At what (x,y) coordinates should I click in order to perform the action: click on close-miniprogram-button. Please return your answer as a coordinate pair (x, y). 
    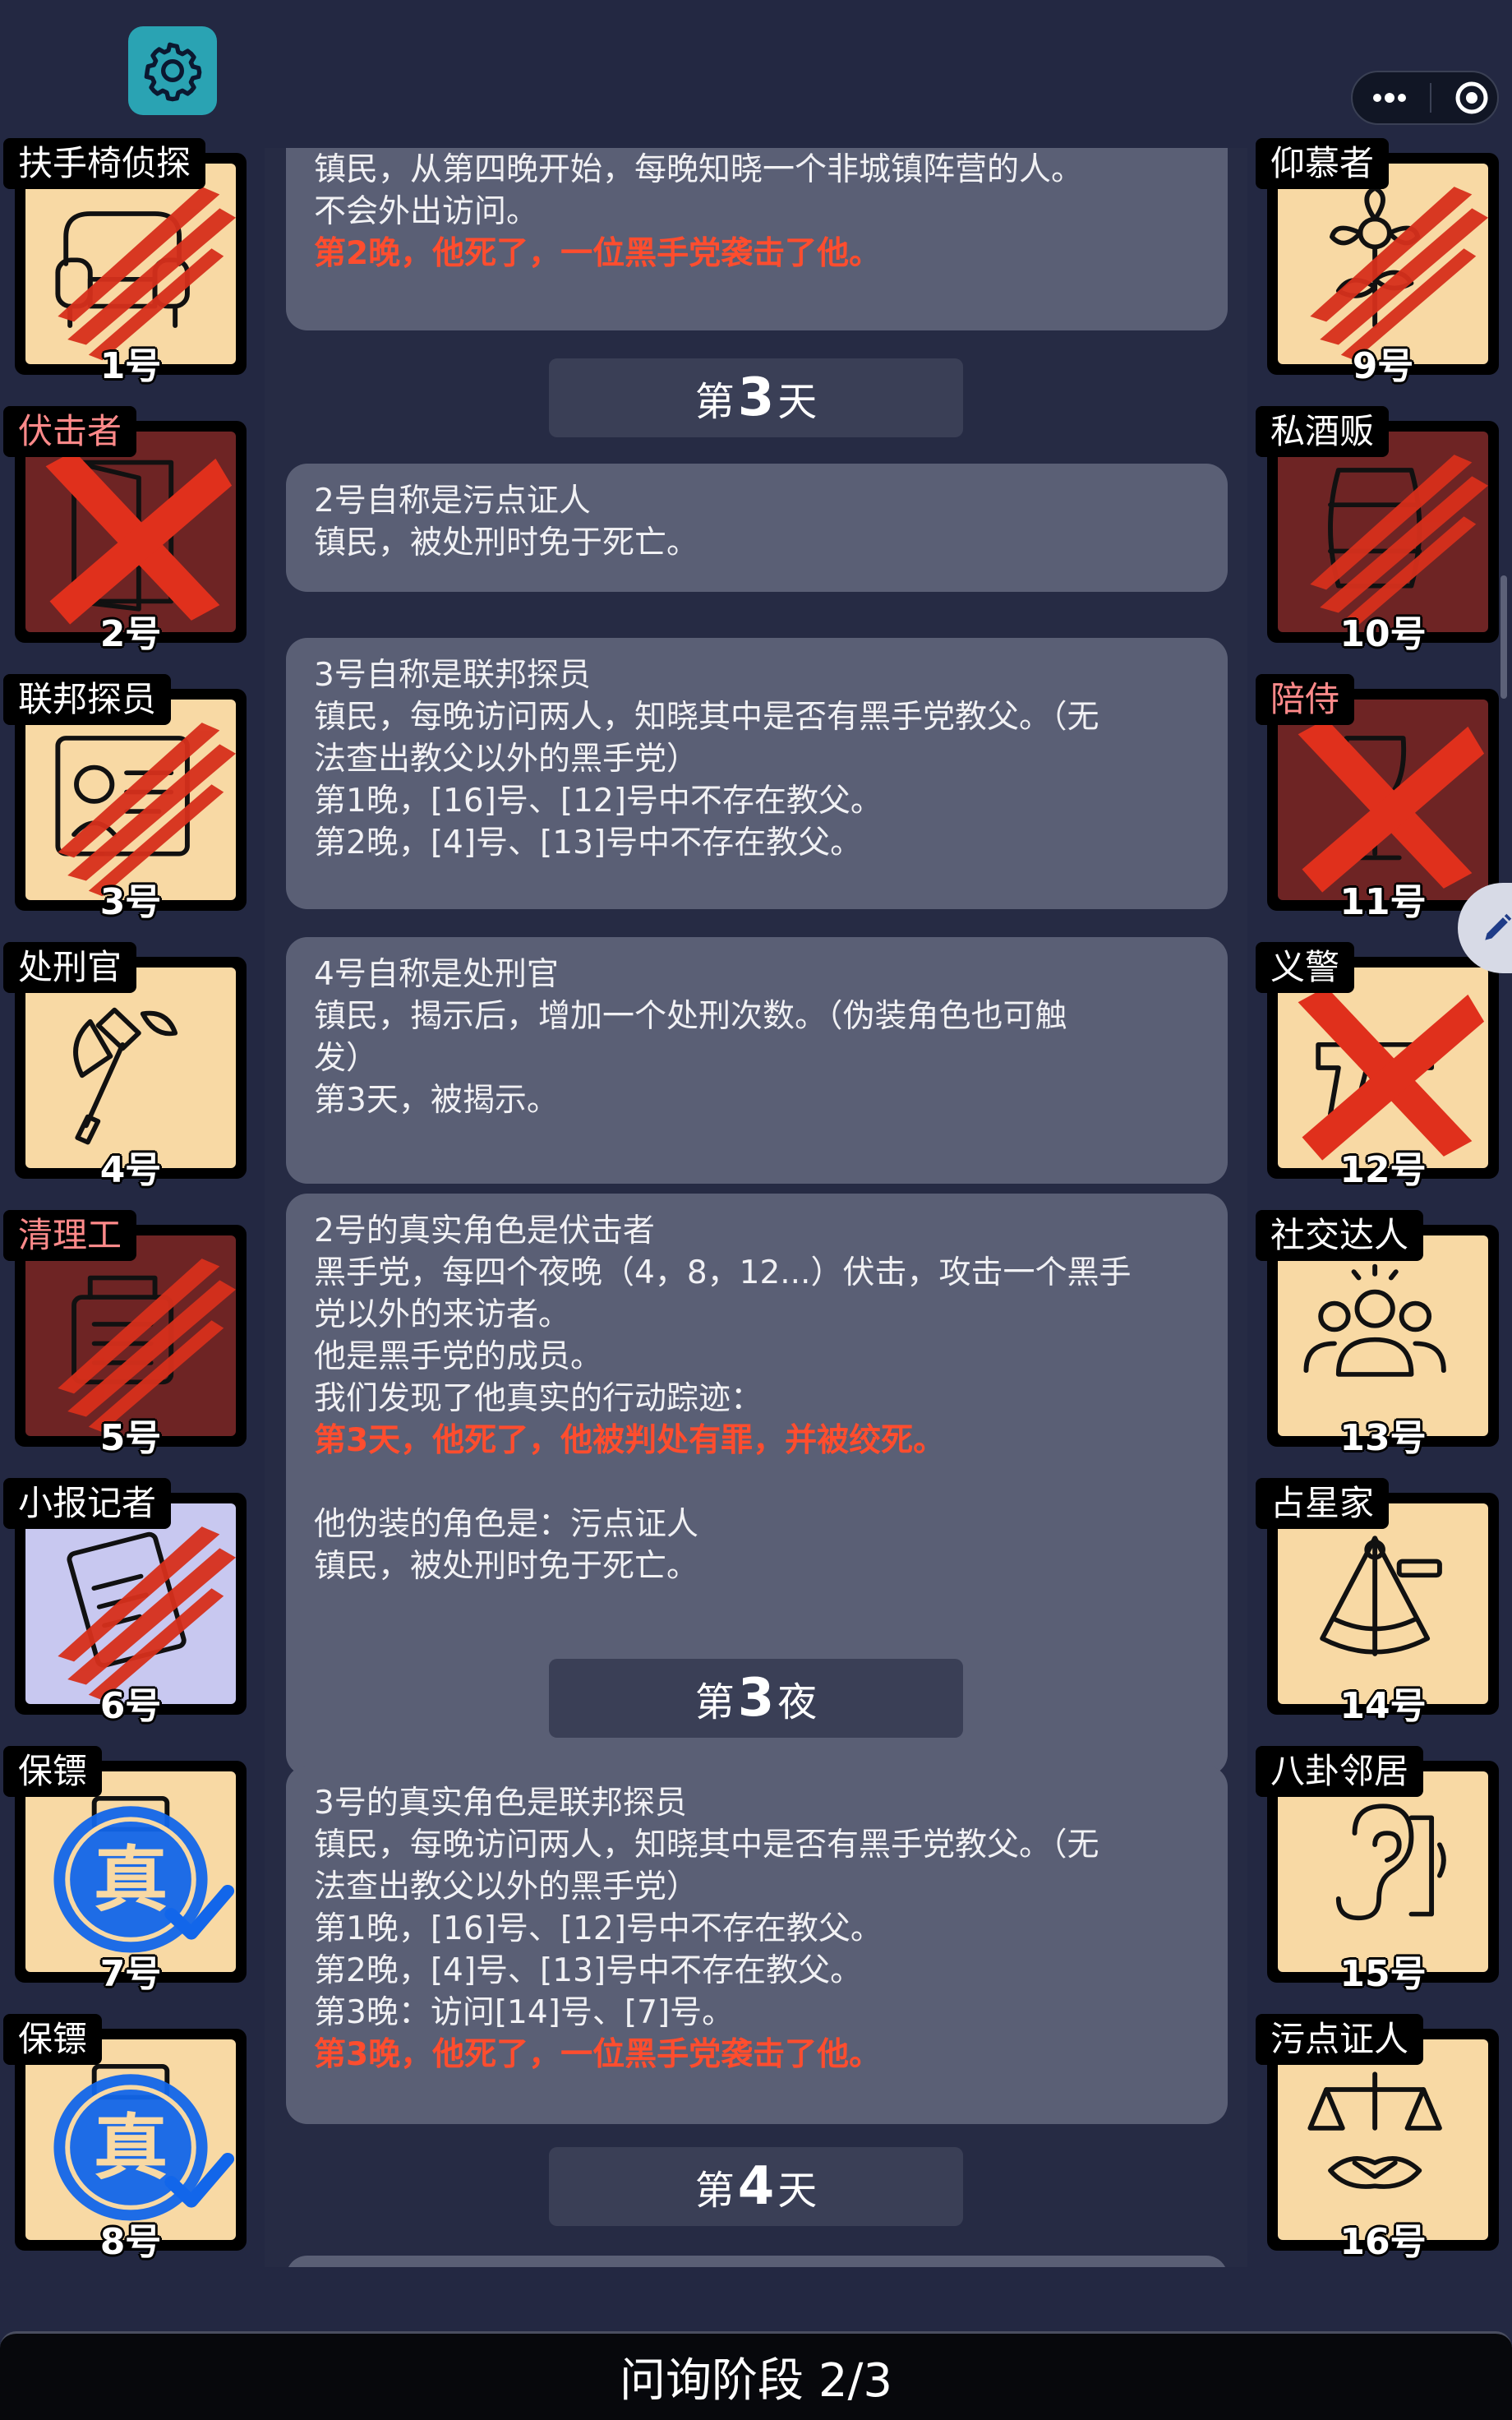
    Looking at the image, I should click on (1471, 98).